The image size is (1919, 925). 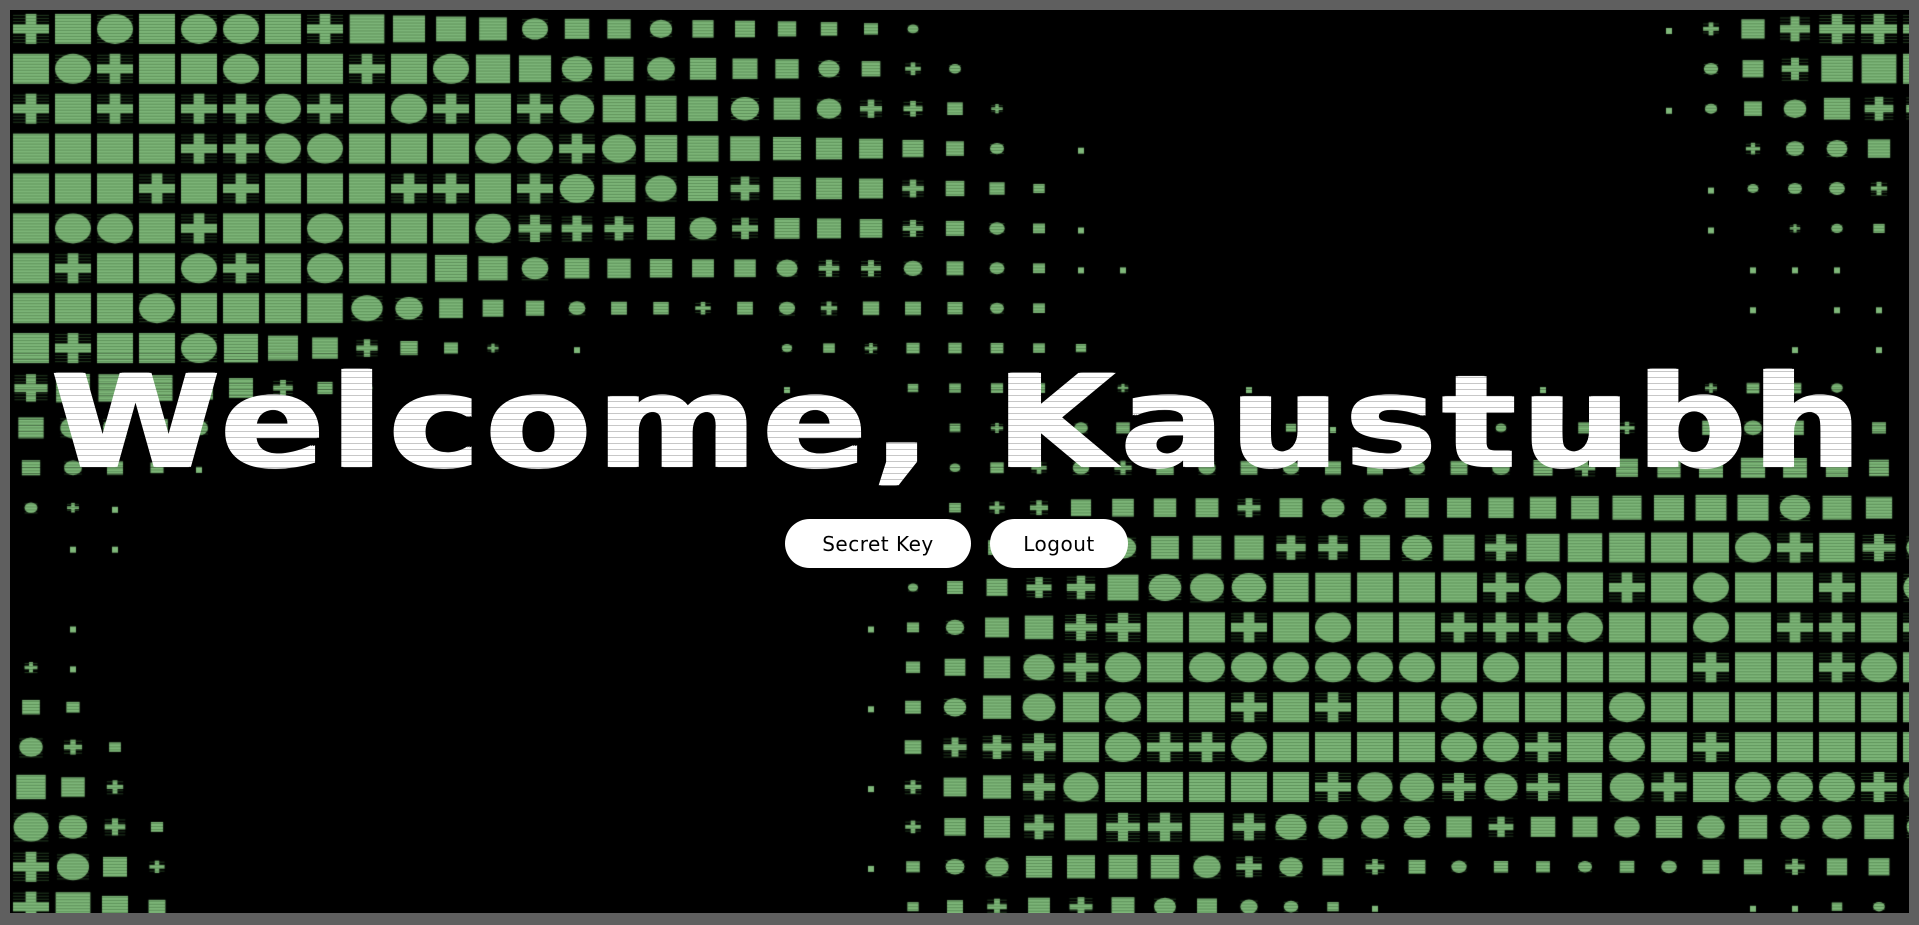 I want to click on action-bar: Secret Key Logout, so click(x=959, y=543).